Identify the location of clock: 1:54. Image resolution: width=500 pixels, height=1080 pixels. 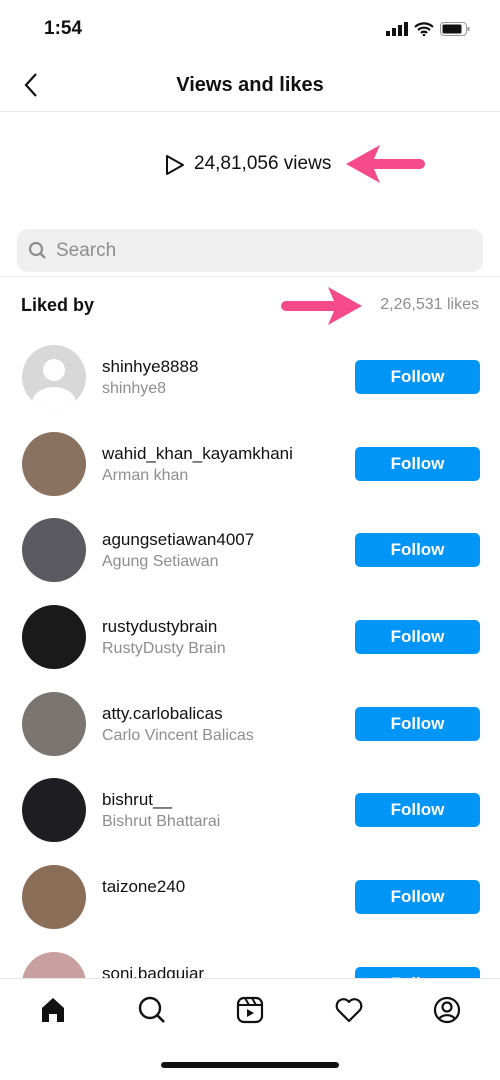
(63, 28).